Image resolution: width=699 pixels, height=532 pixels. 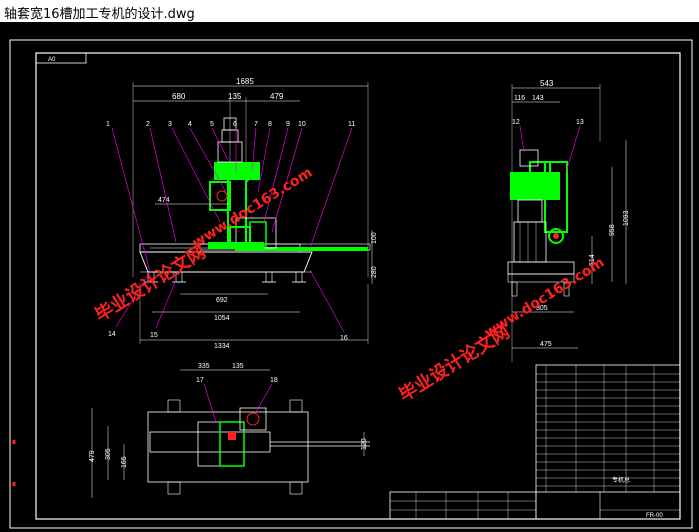 I want to click on dim-475: 475, so click(x=546, y=344).